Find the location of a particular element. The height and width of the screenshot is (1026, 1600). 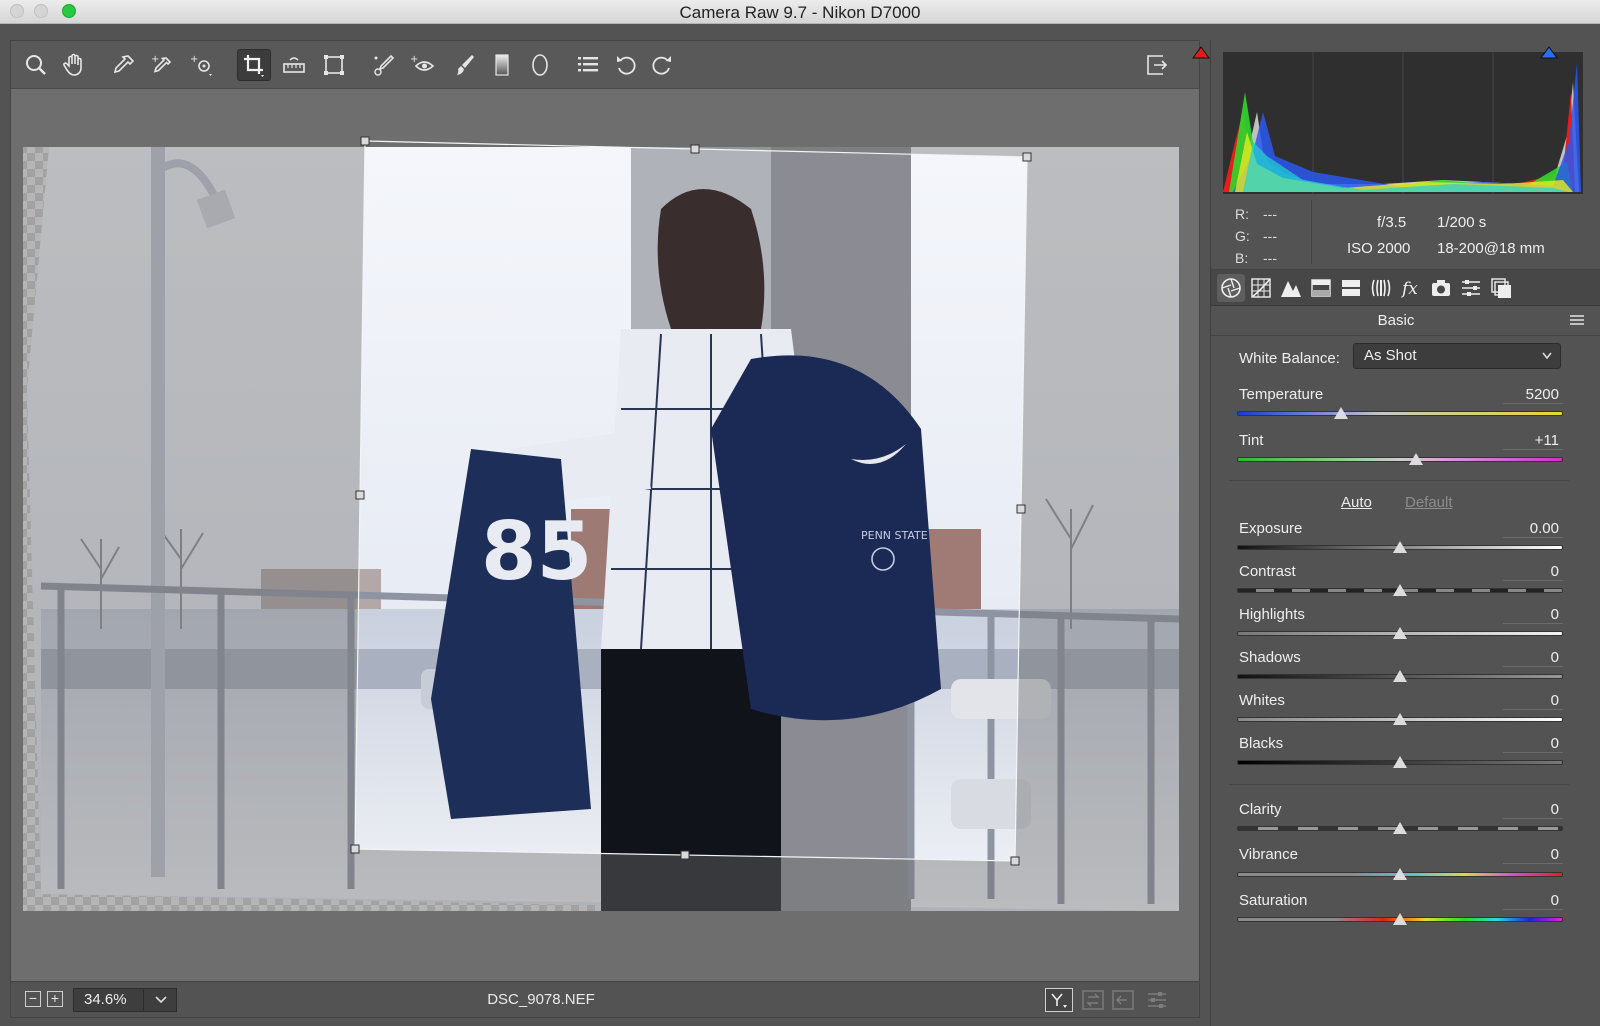

auto-button: Auto is located at coordinates (1356, 502).